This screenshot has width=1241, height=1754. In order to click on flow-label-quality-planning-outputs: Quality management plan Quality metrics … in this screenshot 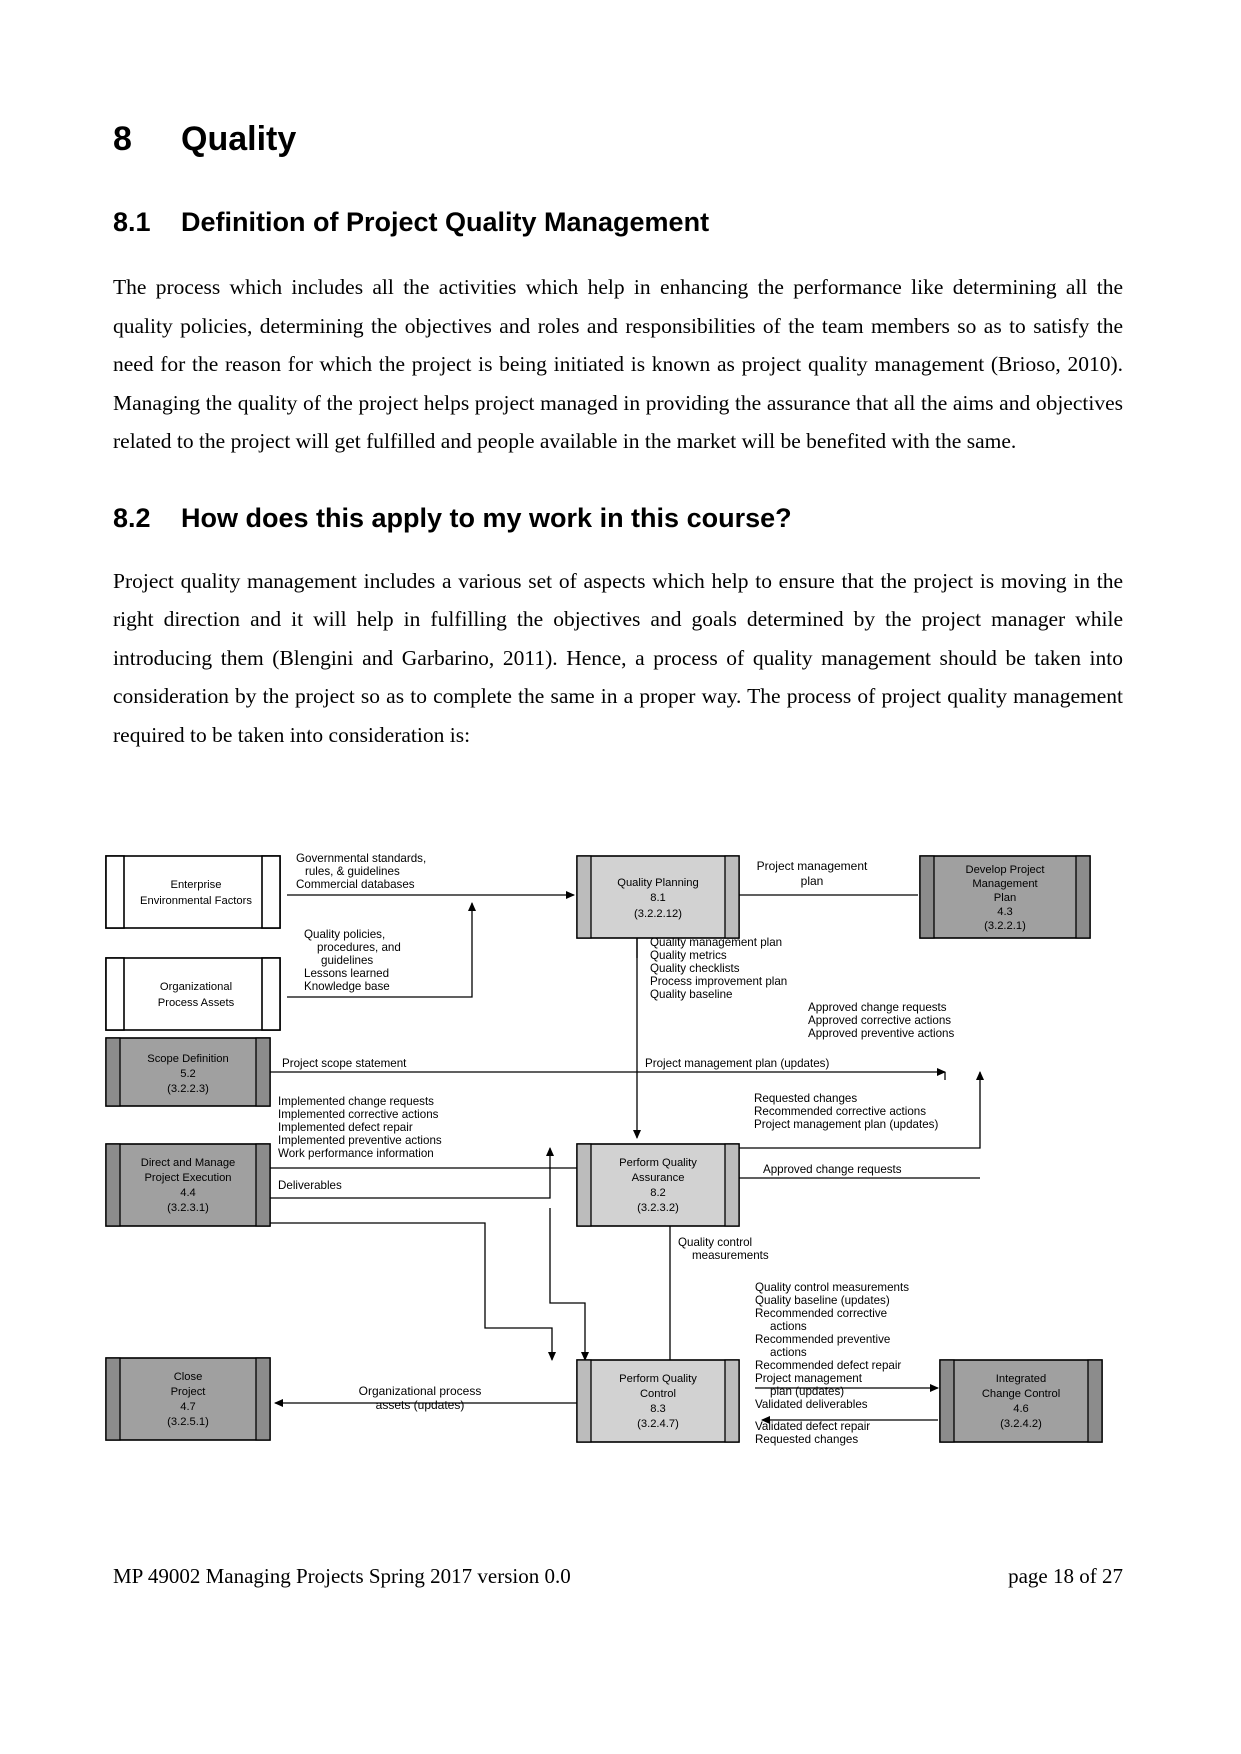, I will do `click(718, 968)`.